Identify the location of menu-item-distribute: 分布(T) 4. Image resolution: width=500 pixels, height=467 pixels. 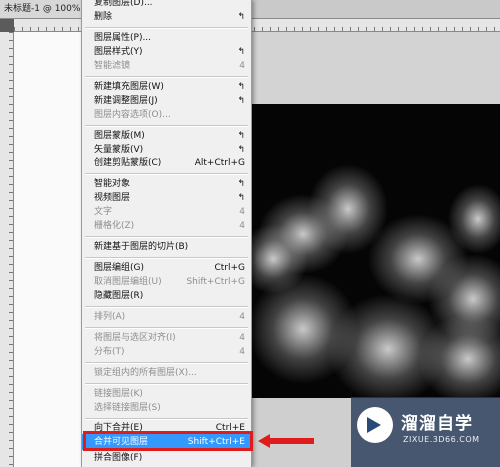
(166, 352).